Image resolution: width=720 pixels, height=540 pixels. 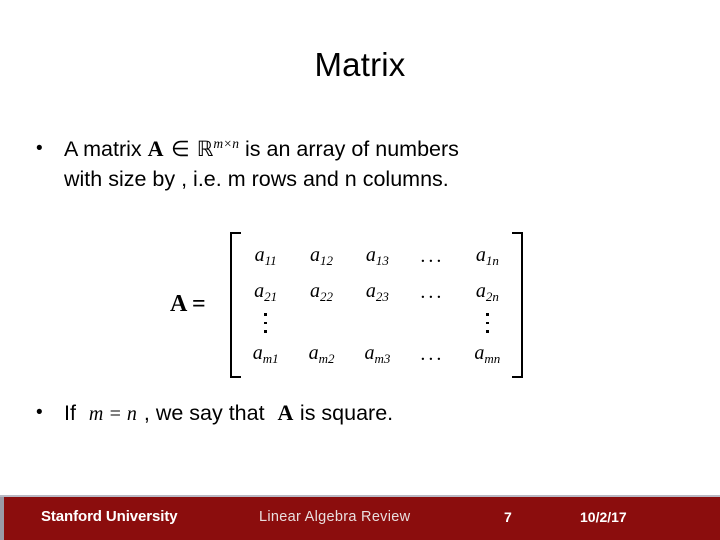 What do you see at coordinates (492, 296) in the screenshot?
I see `matrix-cell-sub: 2n` at bounding box center [492, 296].